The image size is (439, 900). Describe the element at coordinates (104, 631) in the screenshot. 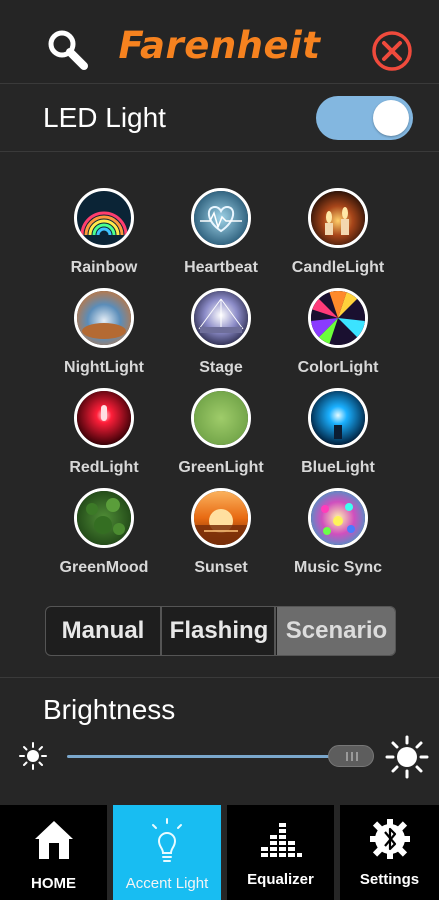

I see `mode-manual: Manual` at that location.